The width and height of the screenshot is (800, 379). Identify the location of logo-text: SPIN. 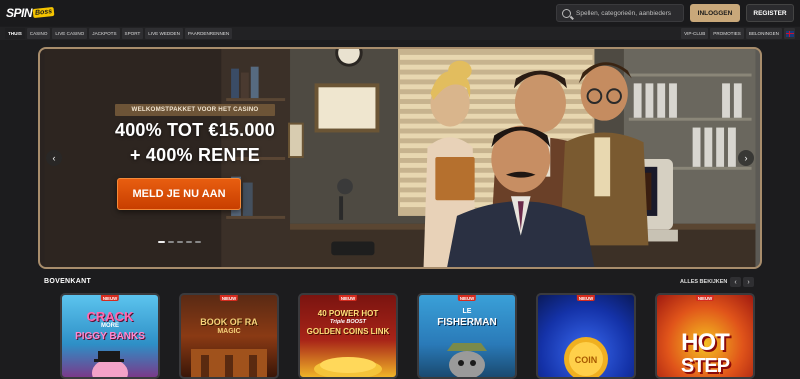
(19, 12).